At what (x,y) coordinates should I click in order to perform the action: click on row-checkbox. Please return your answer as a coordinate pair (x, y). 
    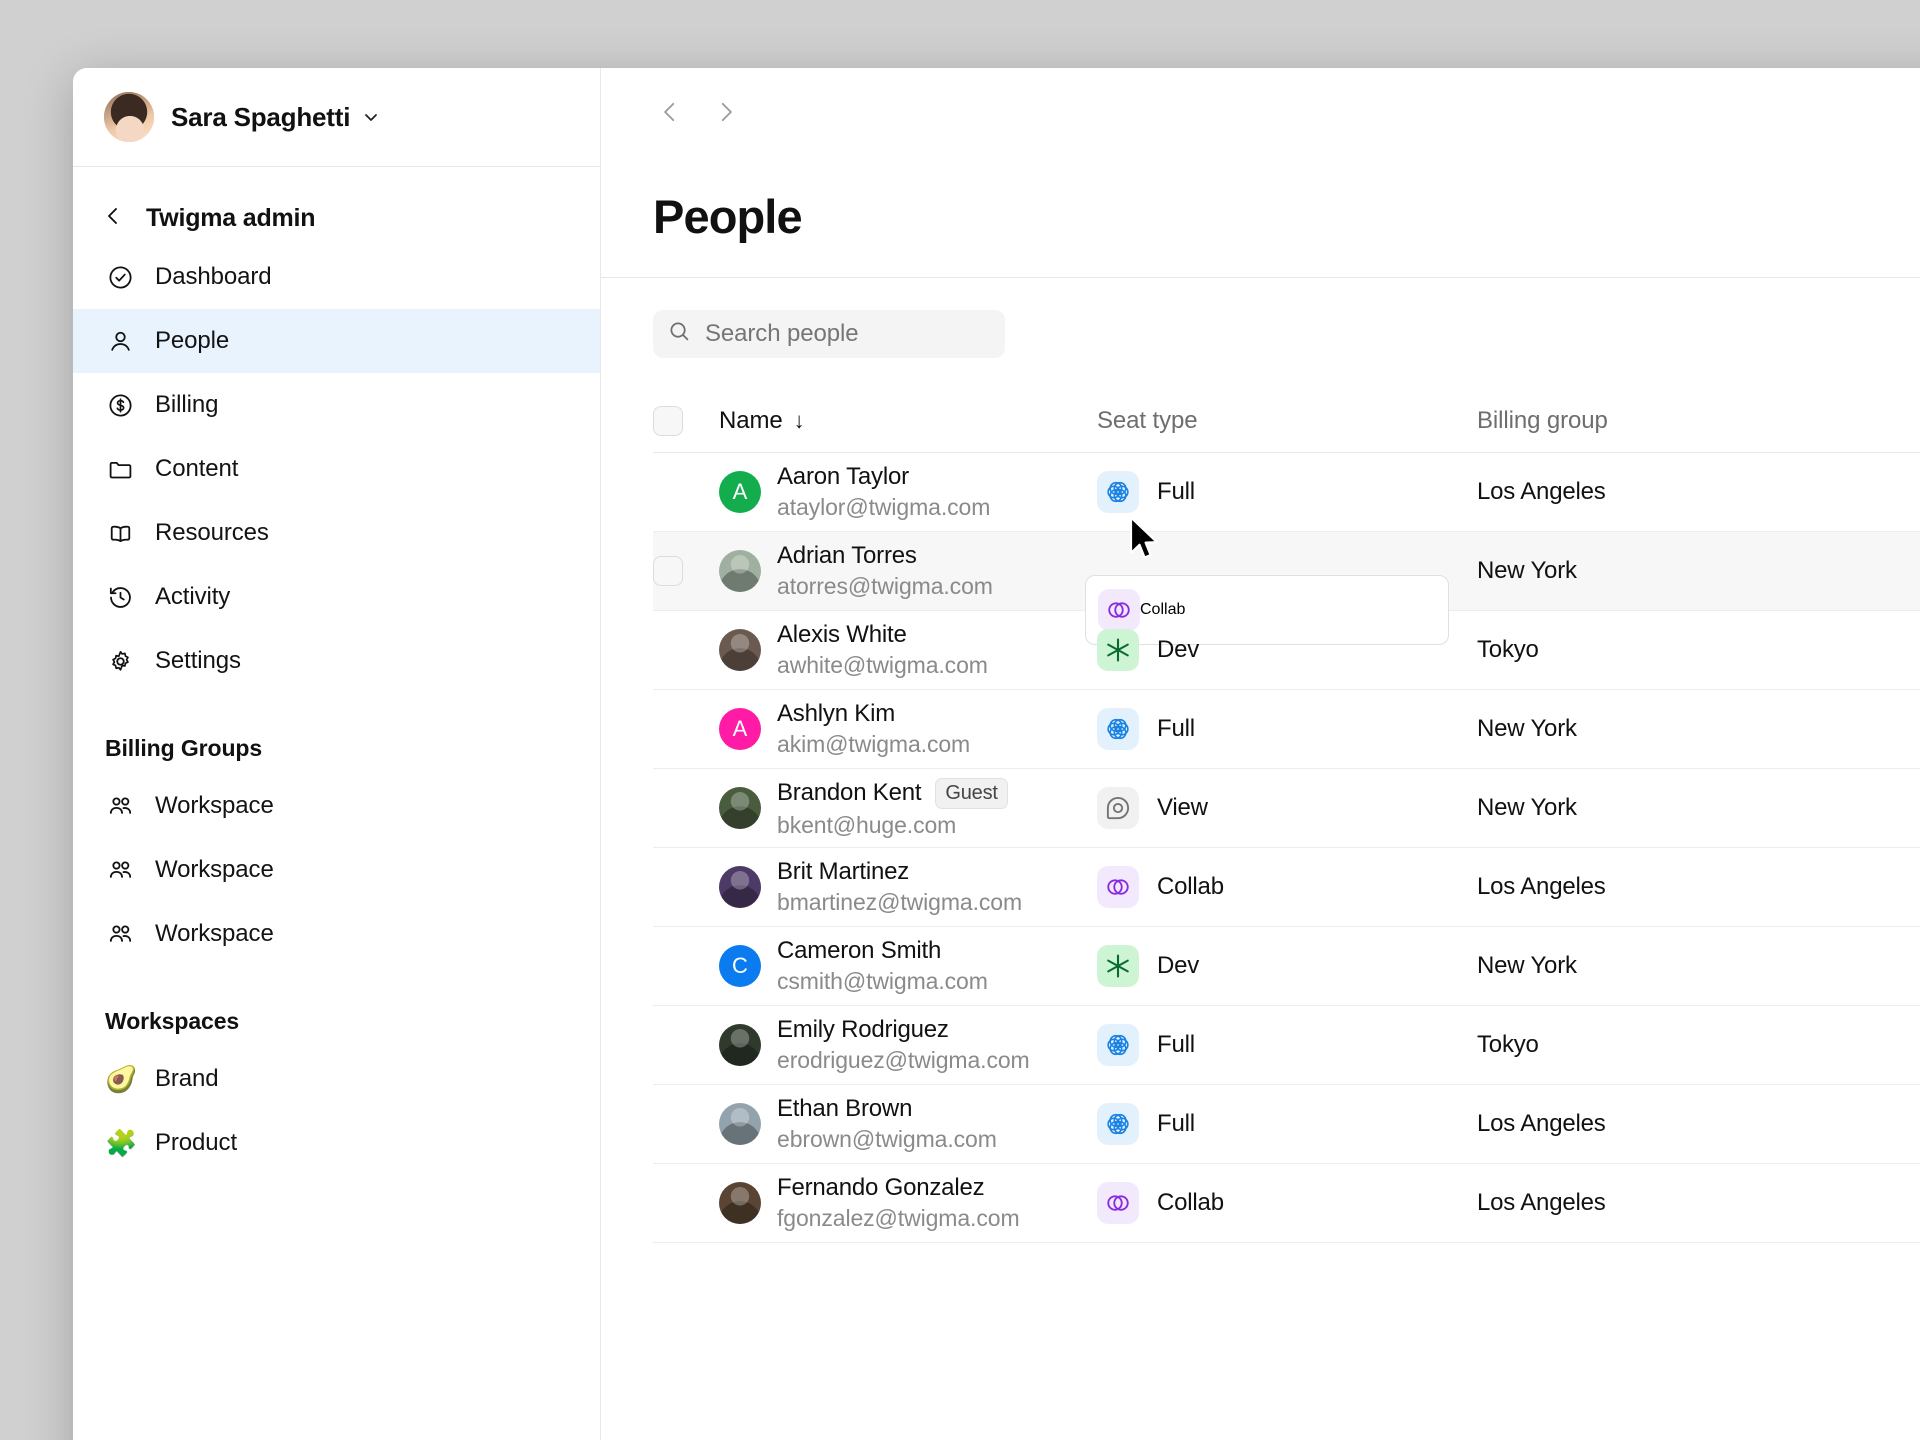
    Looking at the image, I should click on (668, 571).